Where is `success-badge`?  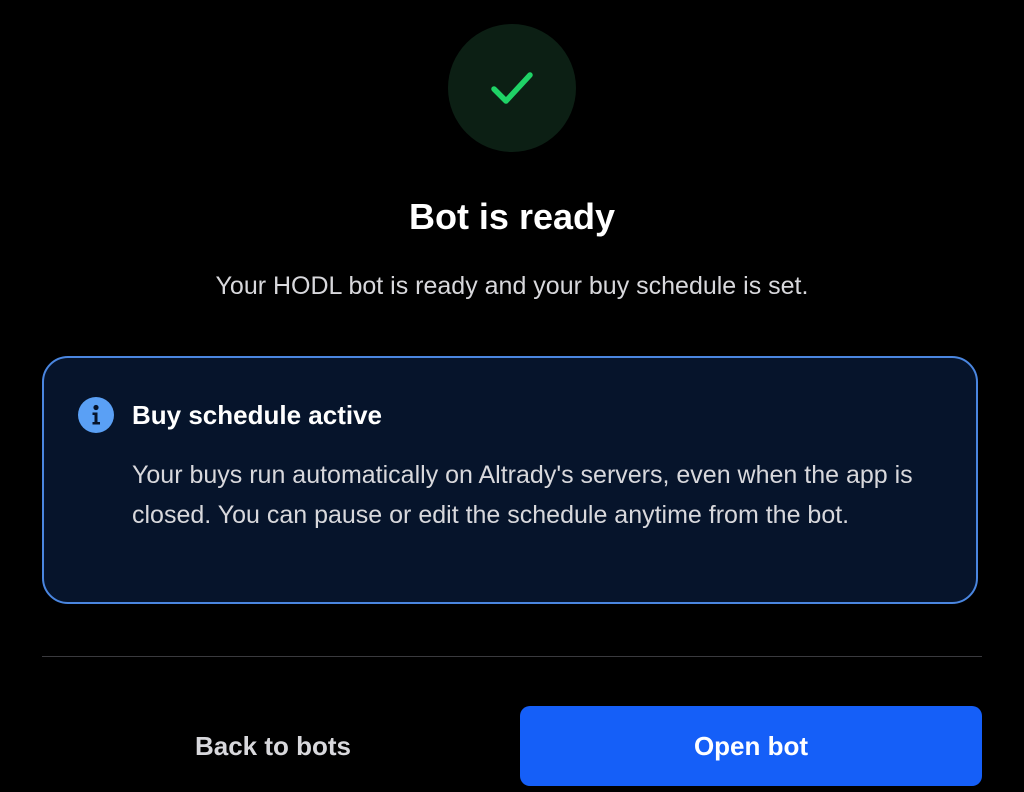 success-badge is located at coordinates (512, 88).